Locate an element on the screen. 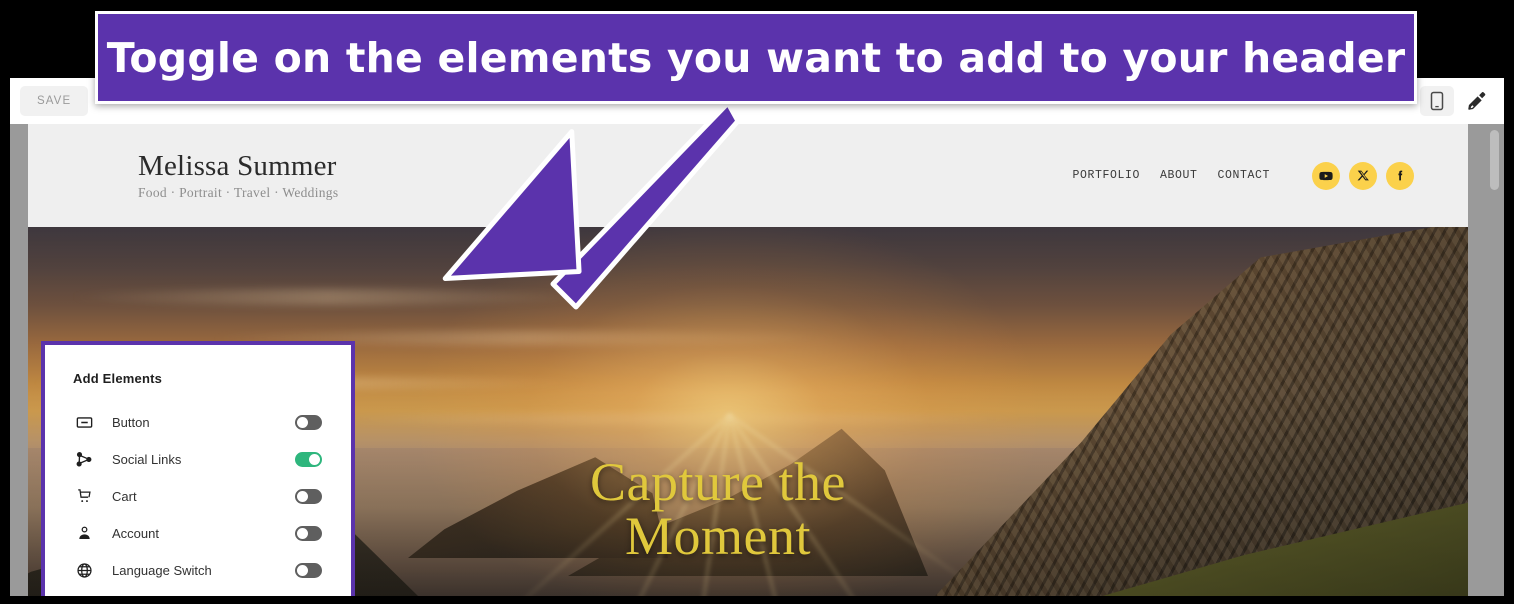  toolbar-right-group is located at coordinates (1457, 101).